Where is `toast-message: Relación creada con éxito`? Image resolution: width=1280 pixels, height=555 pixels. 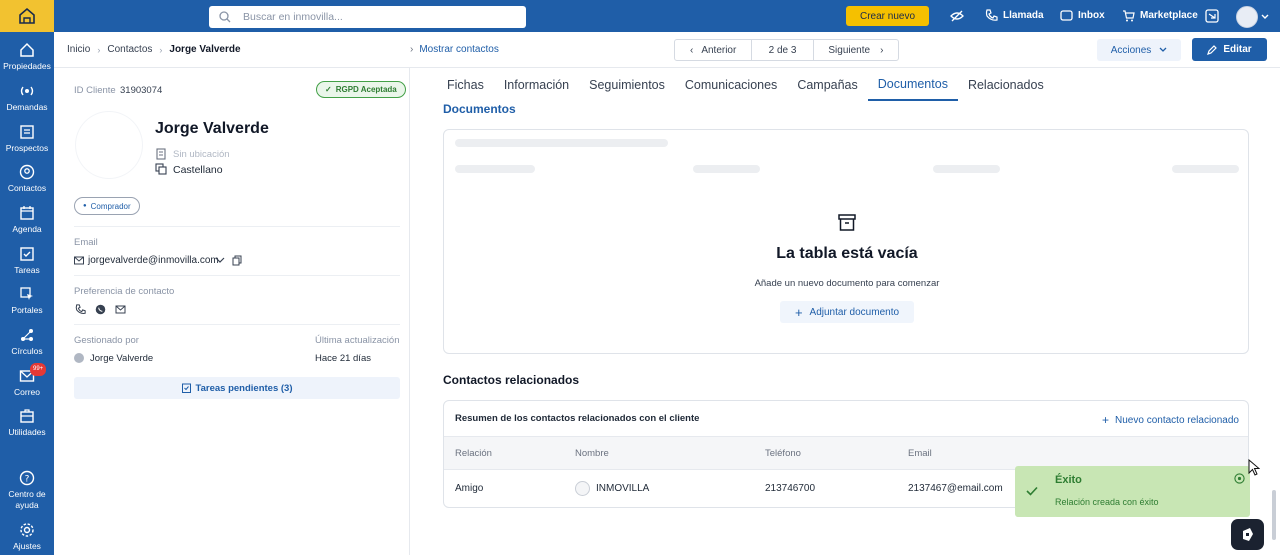
toast-message: Relación creada con éxito is located at coordinates (1107, 502).